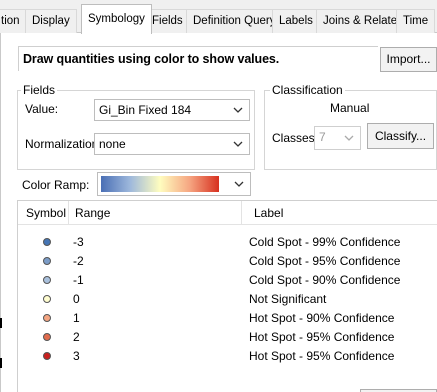 The width and height of the screenshot is (437, 392). I want to click on normalization-selected: none, so click(112, 144).